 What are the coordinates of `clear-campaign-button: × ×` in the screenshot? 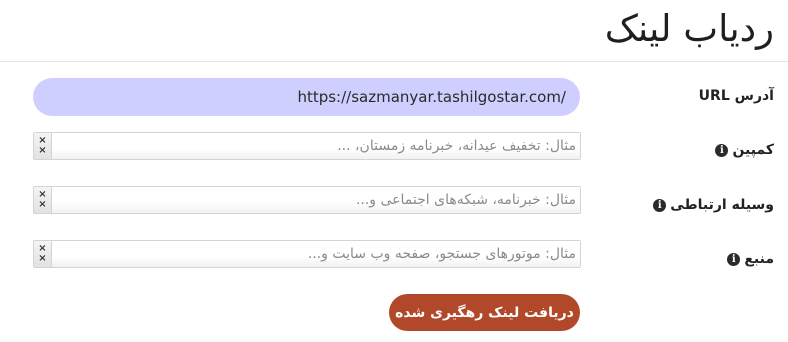 It's located at (43, 146).